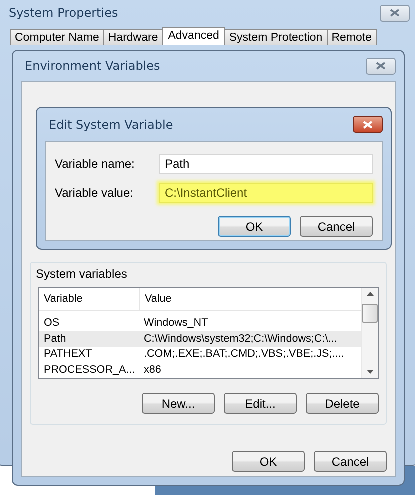 This screenshot has height=495, width=415. What do you see at coordinates (370, 372) in the screenshot?
I see `scroll-down-icon` at bounding box center [370, 372].